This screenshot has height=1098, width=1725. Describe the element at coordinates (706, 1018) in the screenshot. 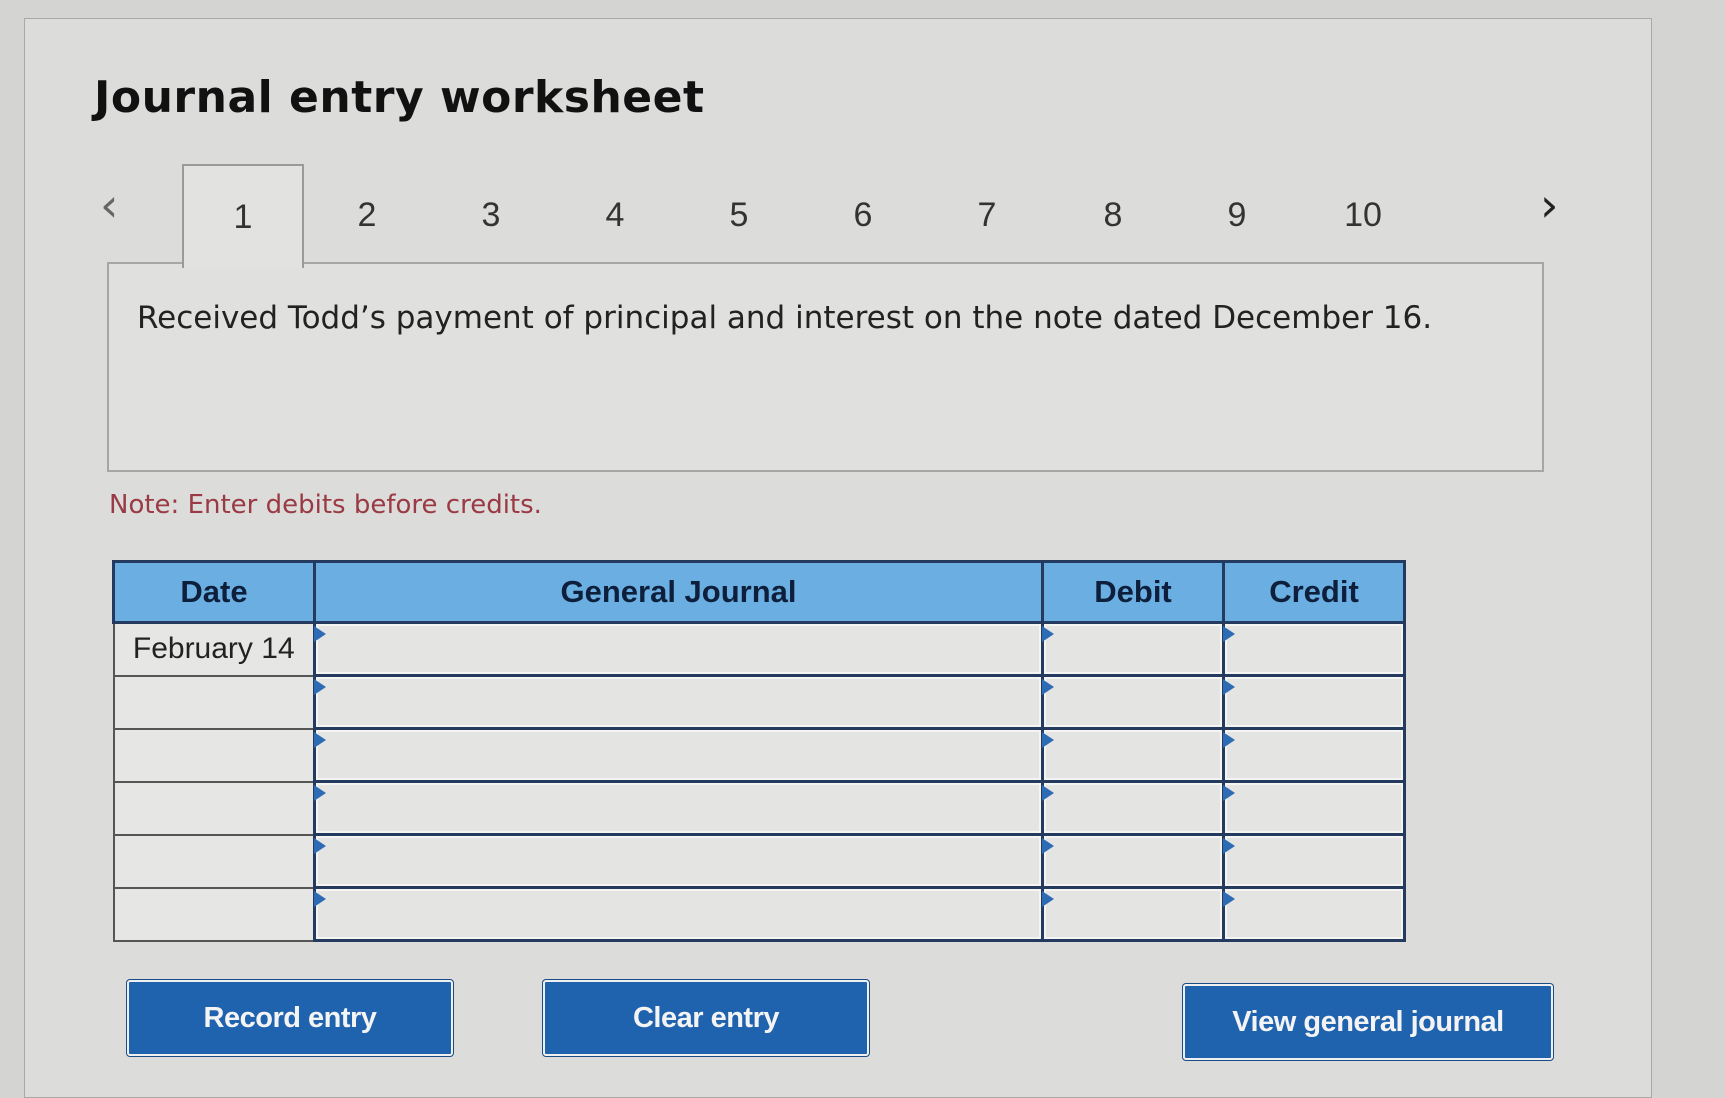

I see `clear-entry-button: Clear entry` at that location.